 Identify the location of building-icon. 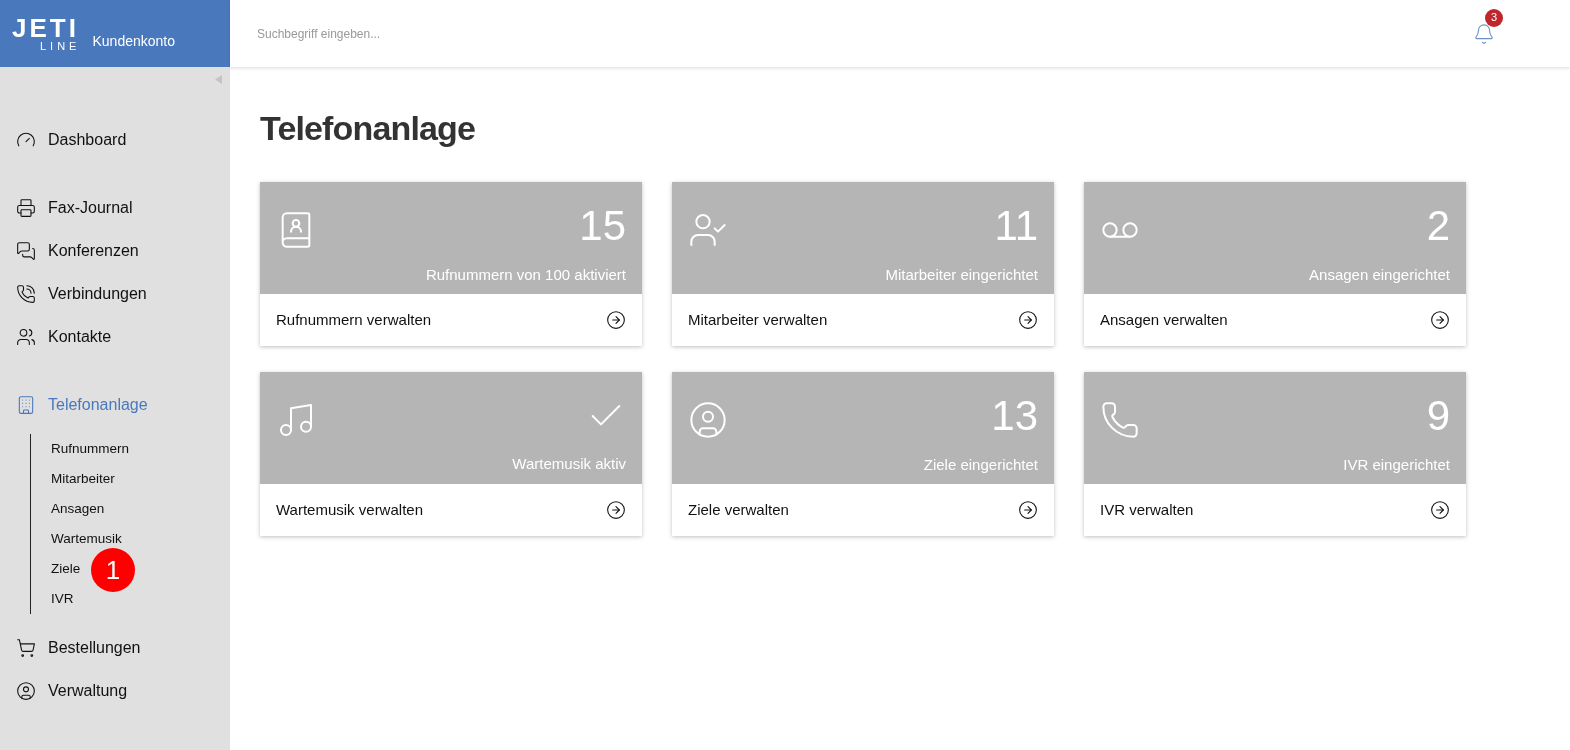
(26, 404).